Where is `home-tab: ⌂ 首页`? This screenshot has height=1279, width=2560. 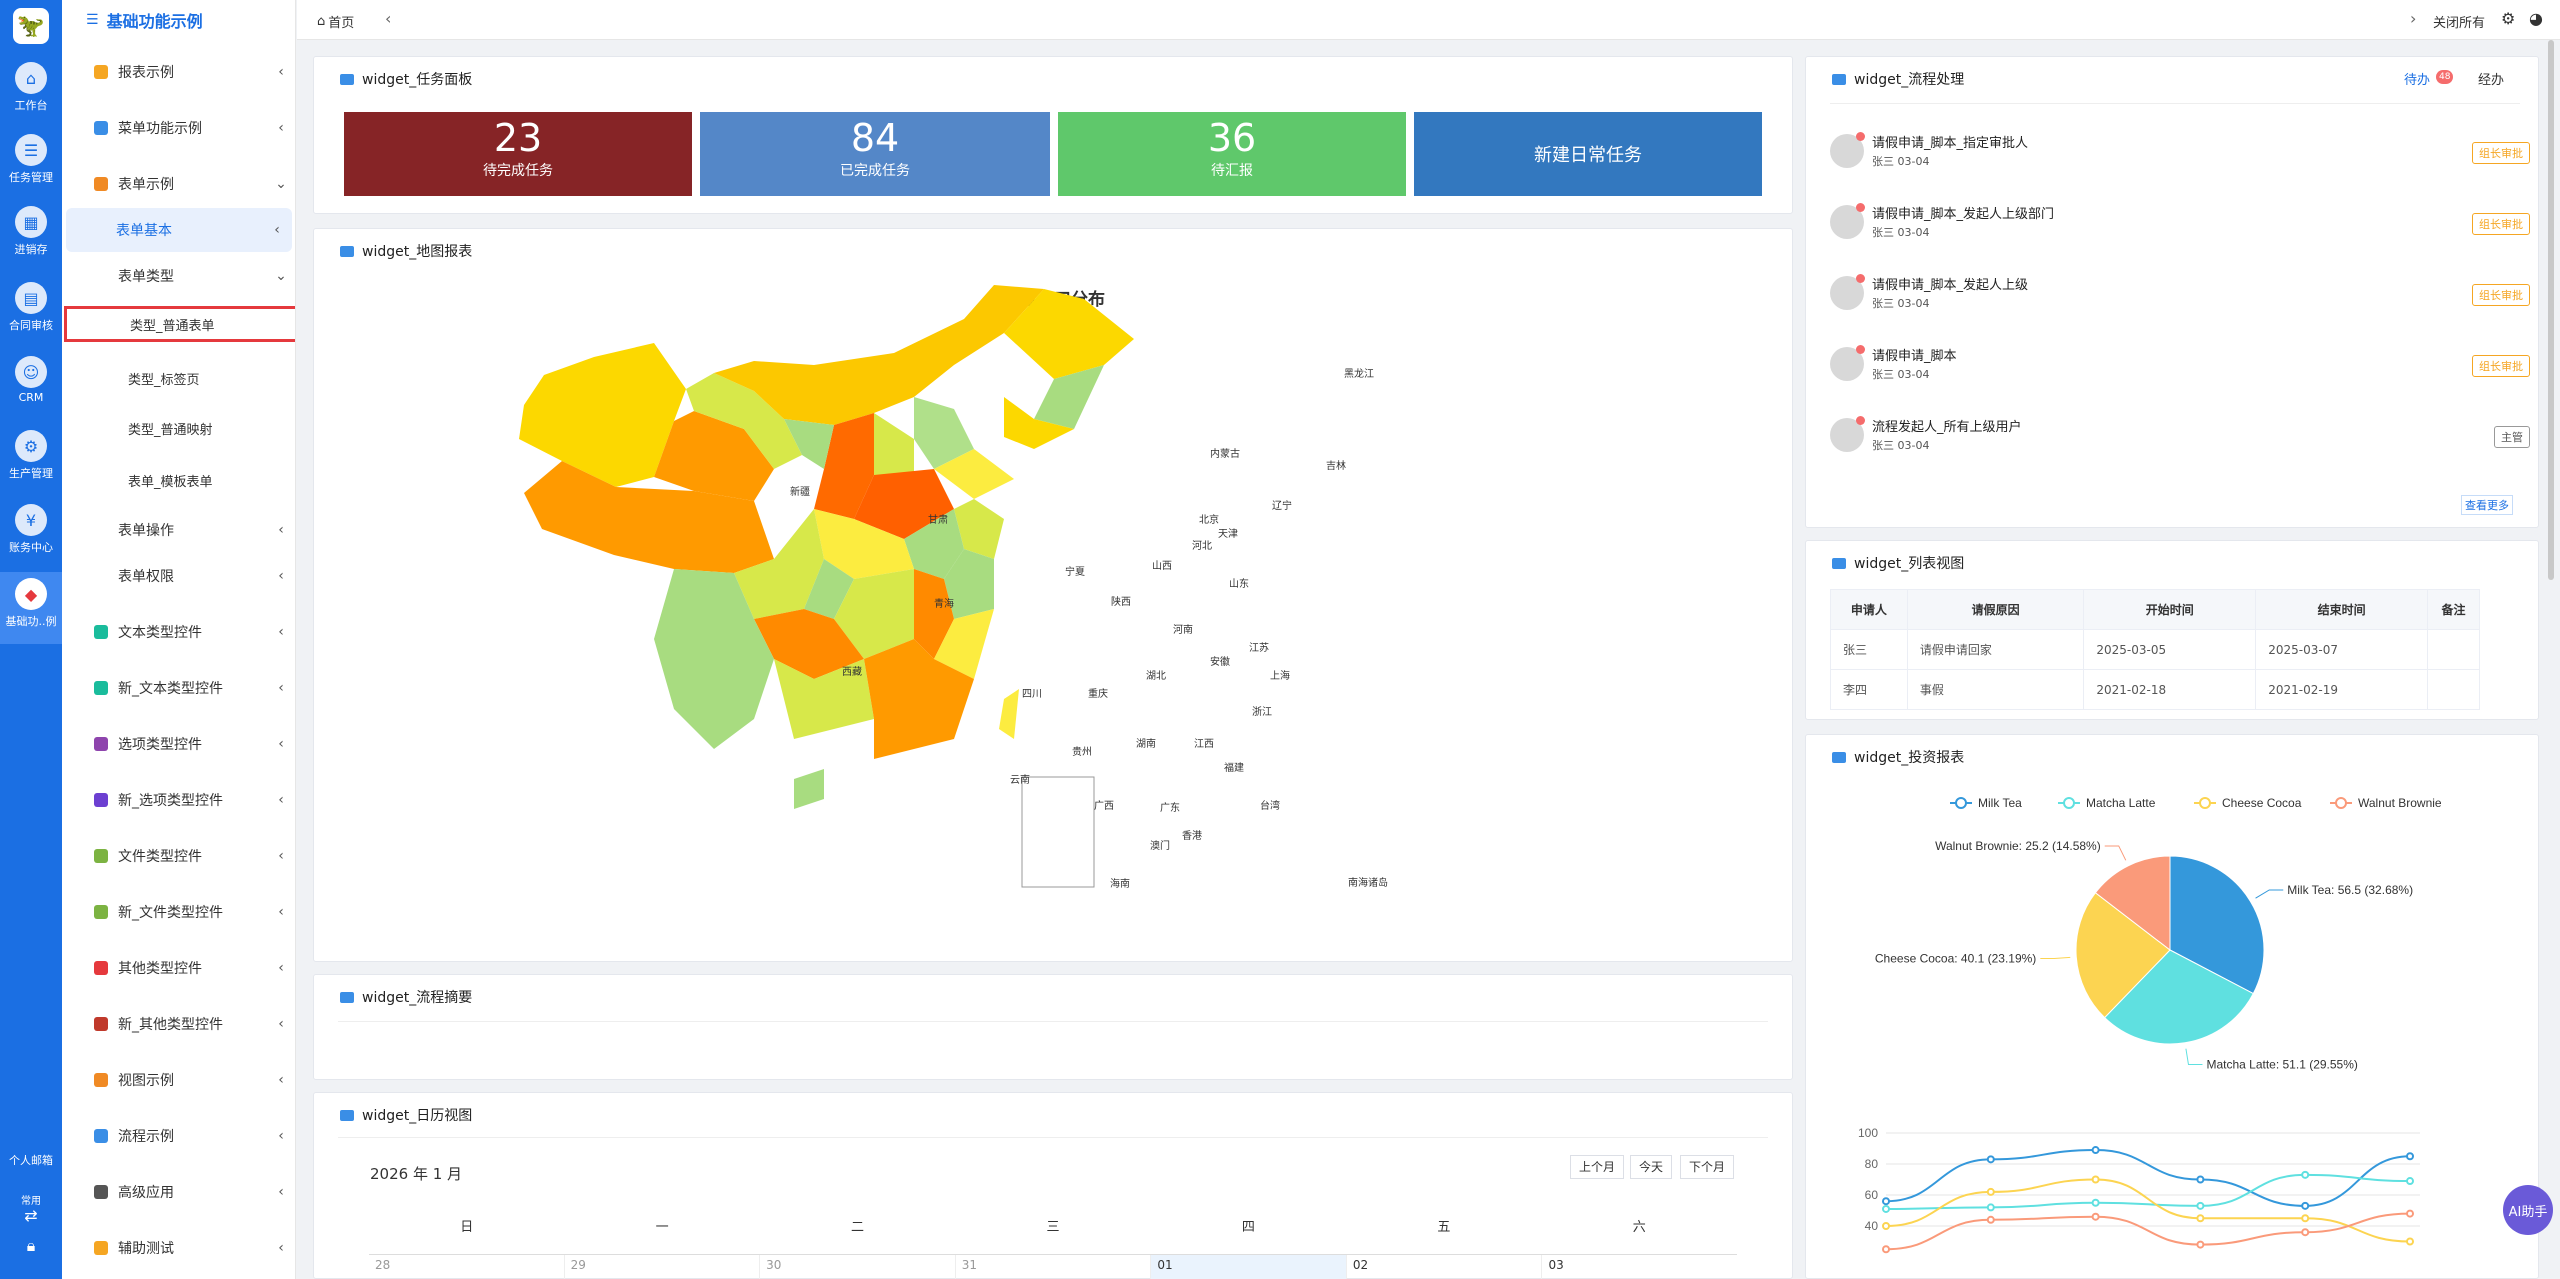 home-tab: ⌂ 首页 is located at coordinates (335, 21).